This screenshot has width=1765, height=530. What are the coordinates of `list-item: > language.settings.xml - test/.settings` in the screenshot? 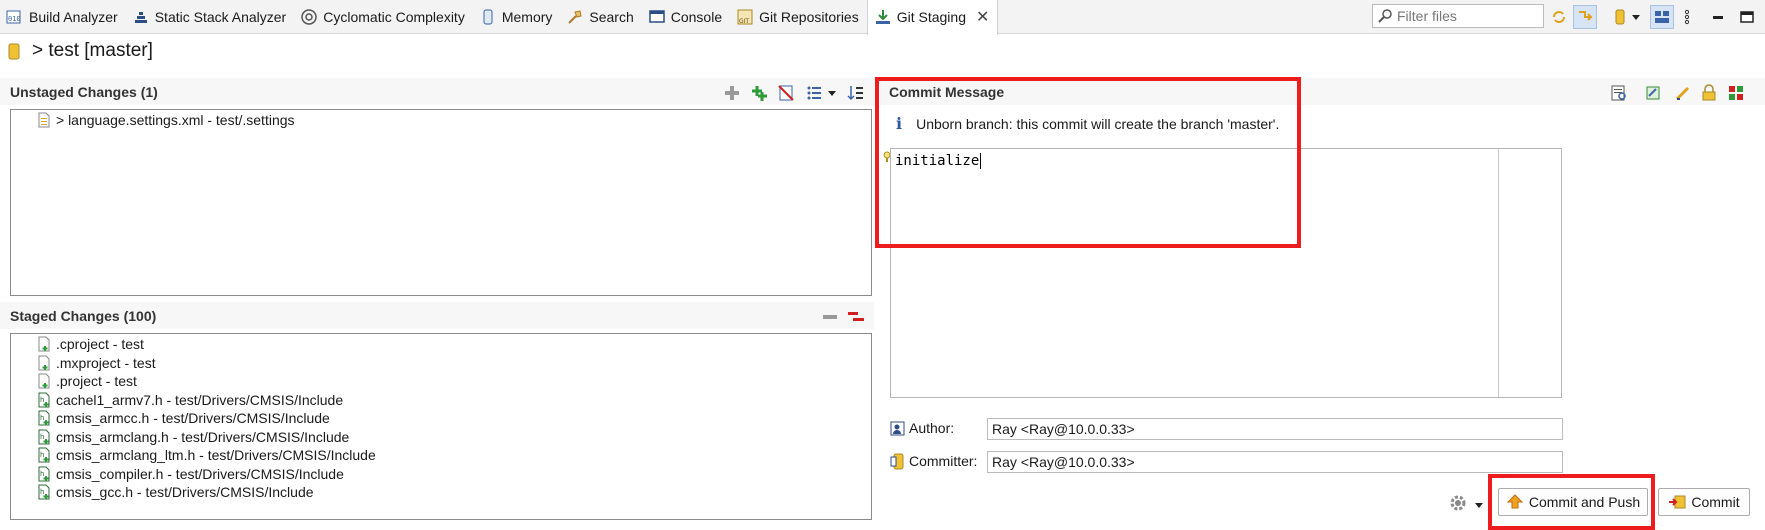 It's located at (441, 120).